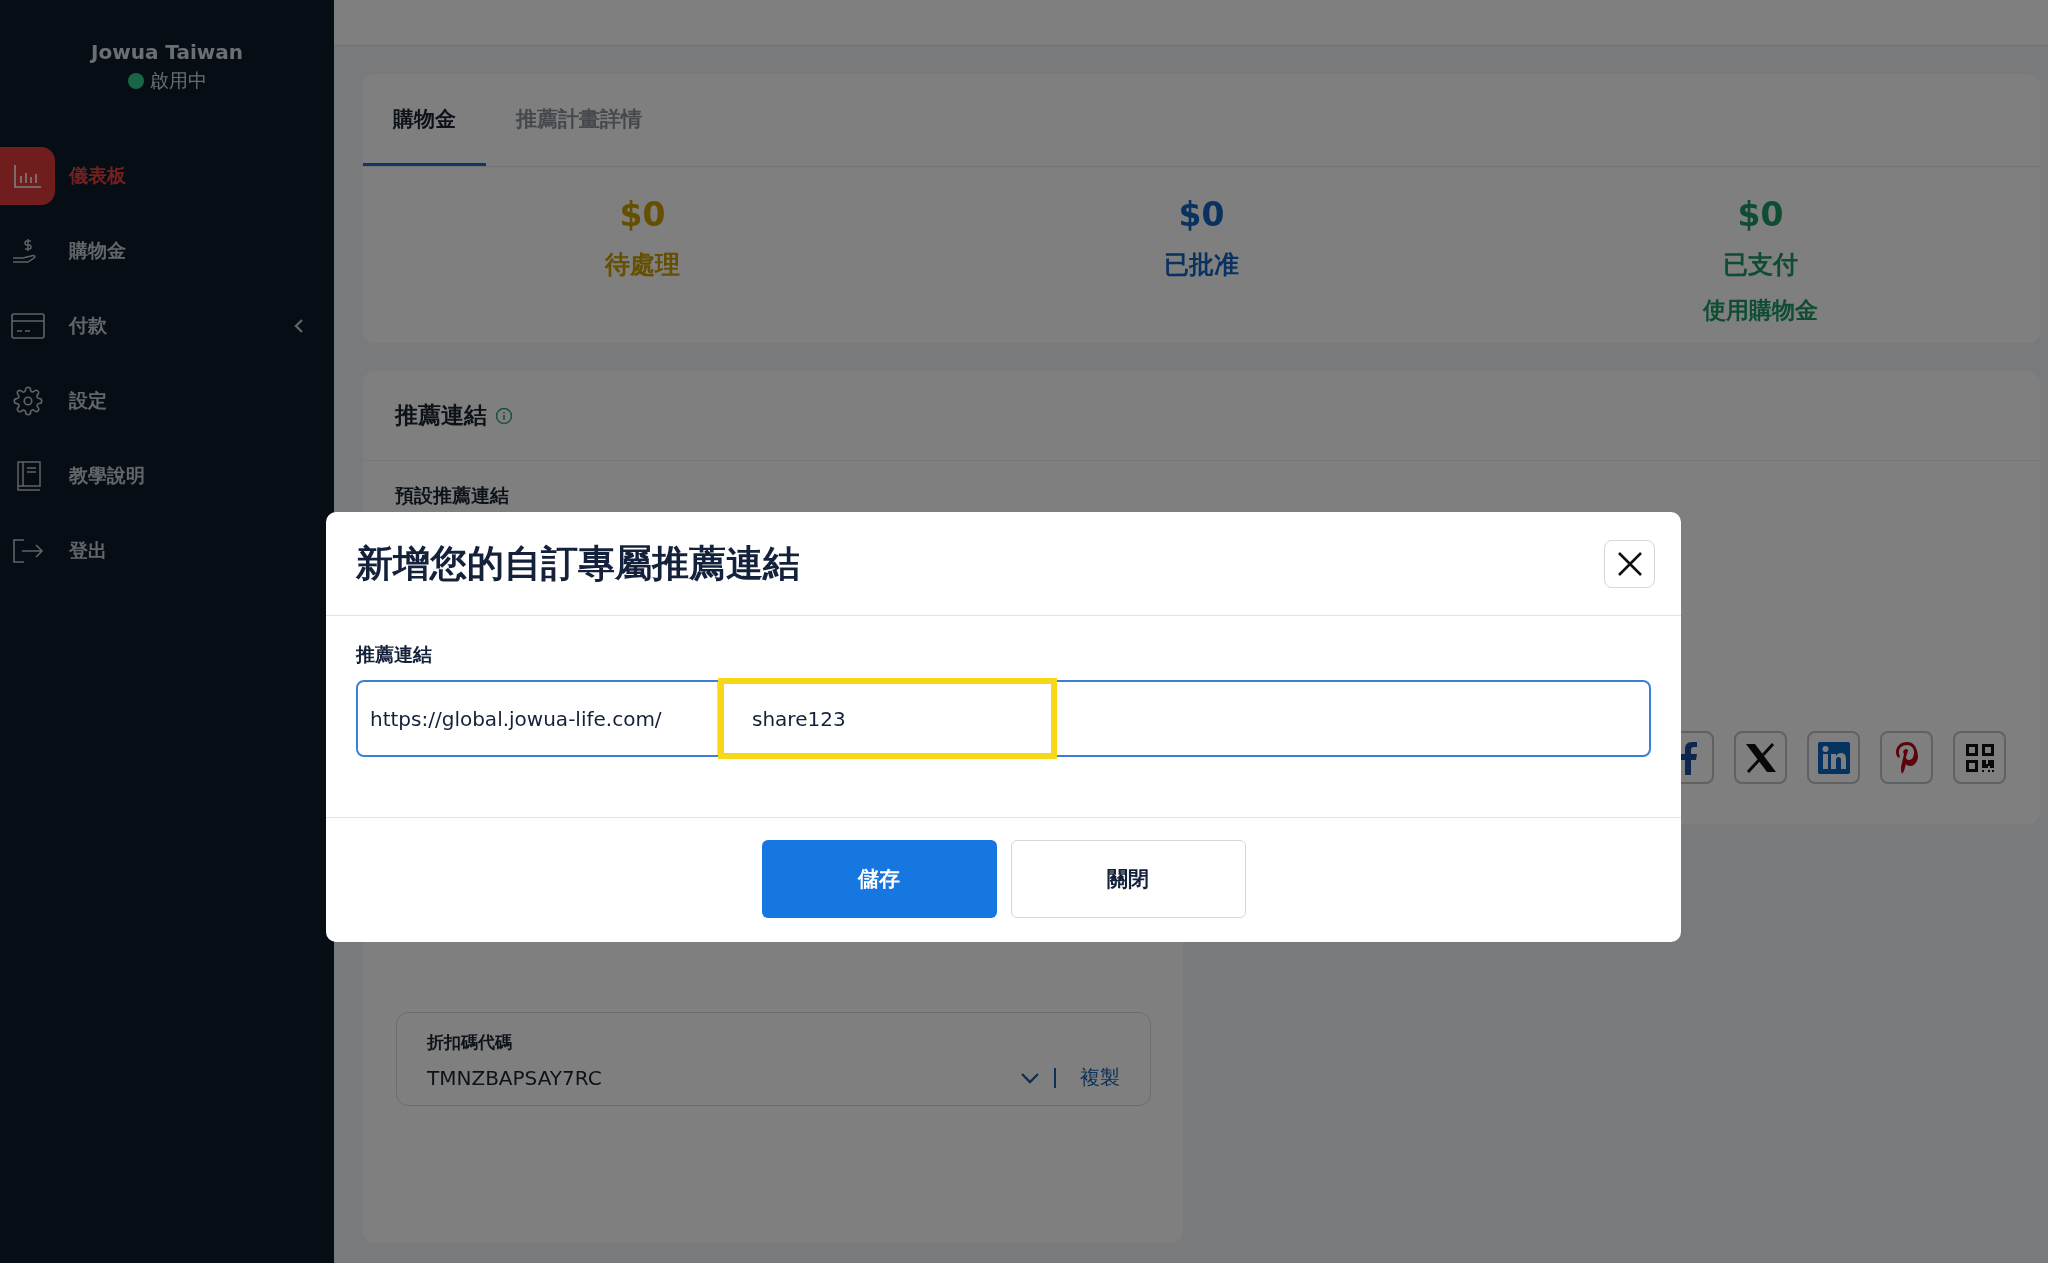  Describe the element at coordinates (579, 120) in the screenshot. I see `tab: 推薦計畫詳情` at that location.